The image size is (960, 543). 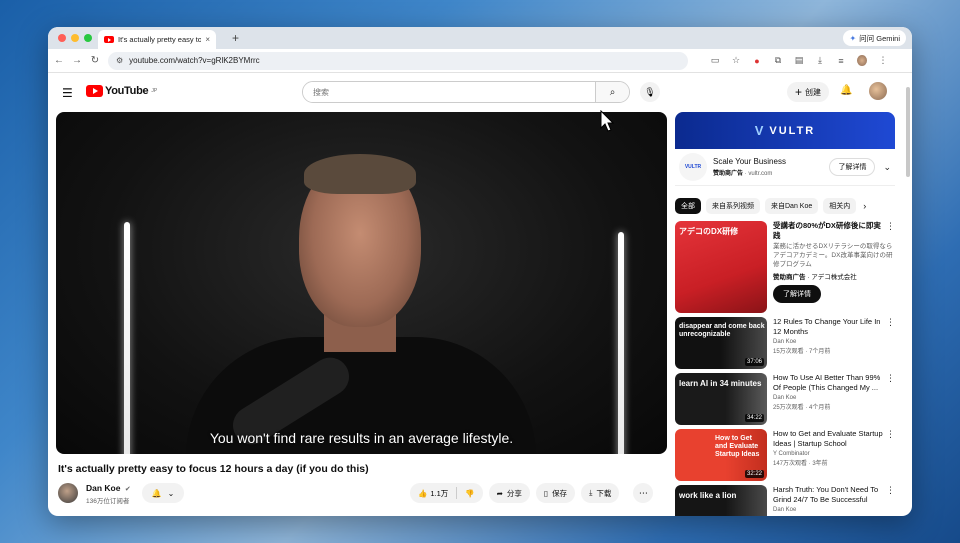 What do you see at coordinates (749, 161) in the screenshot?
I see `ad-title: Scale Your Business` at bounding box center [749, 161].